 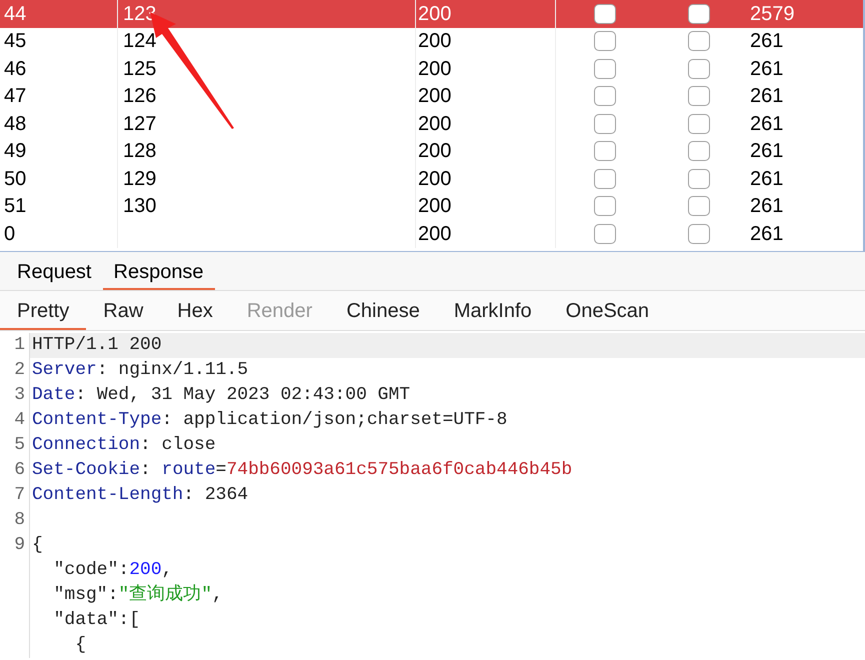 What do you see at coordinates (139, 41) in the screenshot?
I see `table-cell-text: 124` at bounding box center [139, 41].